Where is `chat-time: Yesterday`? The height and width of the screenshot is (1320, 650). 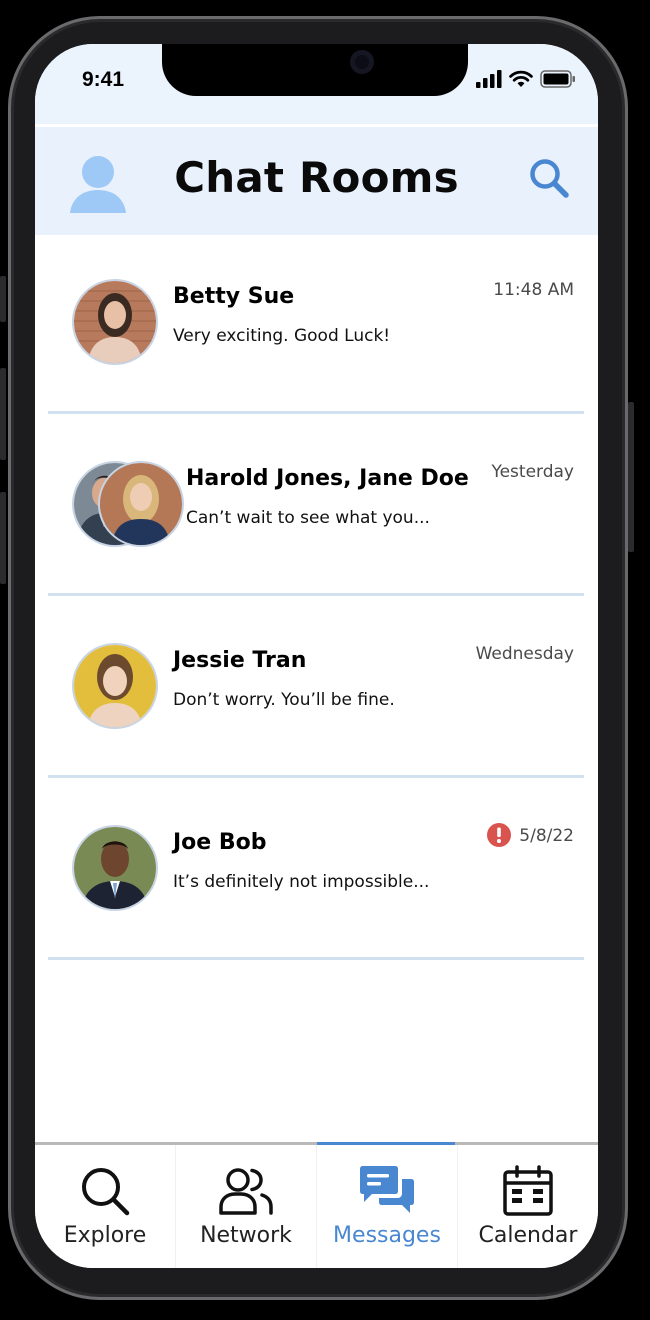 chat-time: Yesterday is located at coordinates (532, 472).